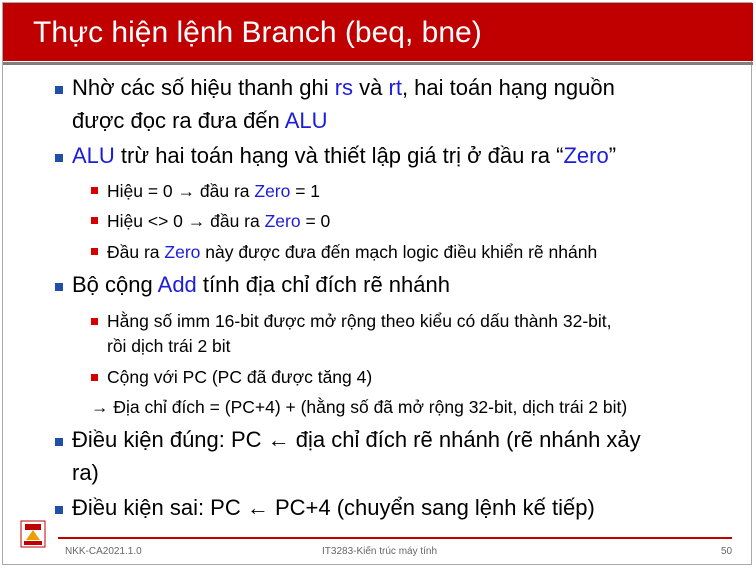  Describe the element at coordinates (315, 221) in the screenshot. I see `text-run: = 0` at that location.